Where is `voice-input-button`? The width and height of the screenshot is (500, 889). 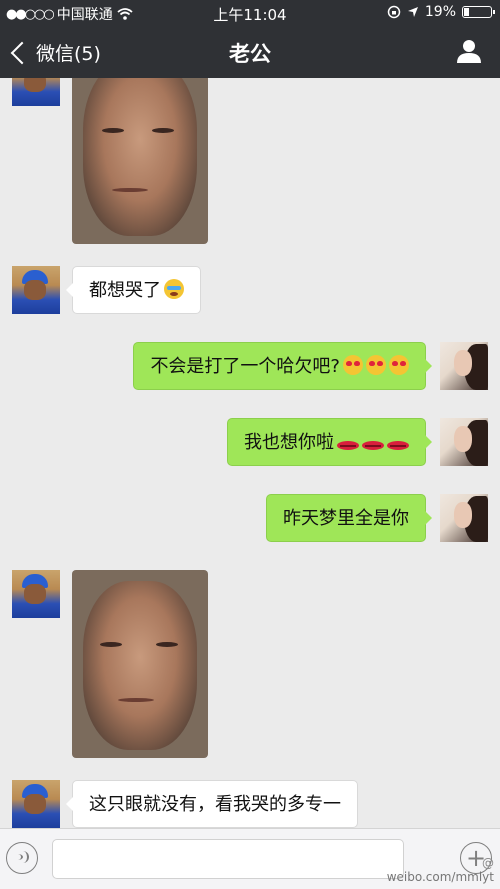 voice-input-button is located at coordinates (22, 858).